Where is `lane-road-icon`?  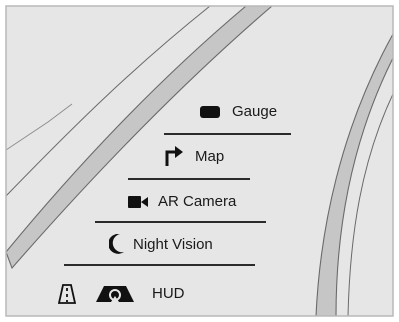 lane-road-icon is located at coordinates (67, 296).